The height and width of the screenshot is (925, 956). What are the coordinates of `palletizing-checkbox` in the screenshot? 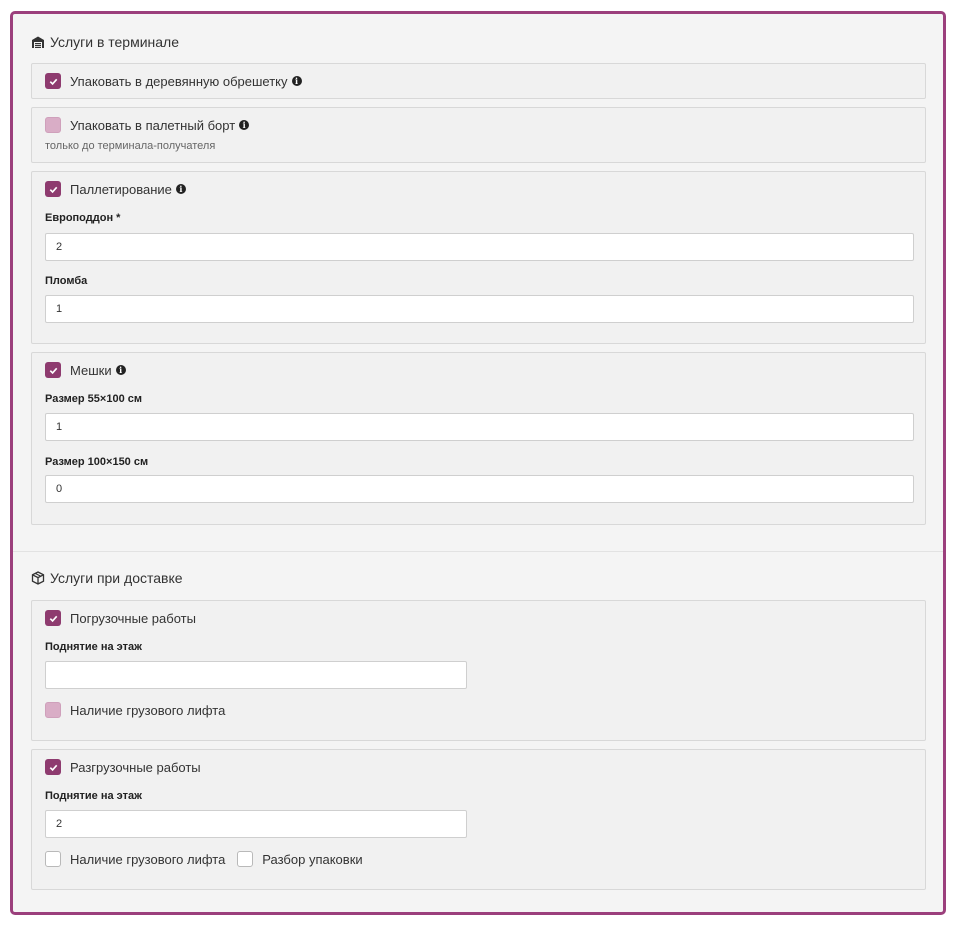 It's located at (53, 189).